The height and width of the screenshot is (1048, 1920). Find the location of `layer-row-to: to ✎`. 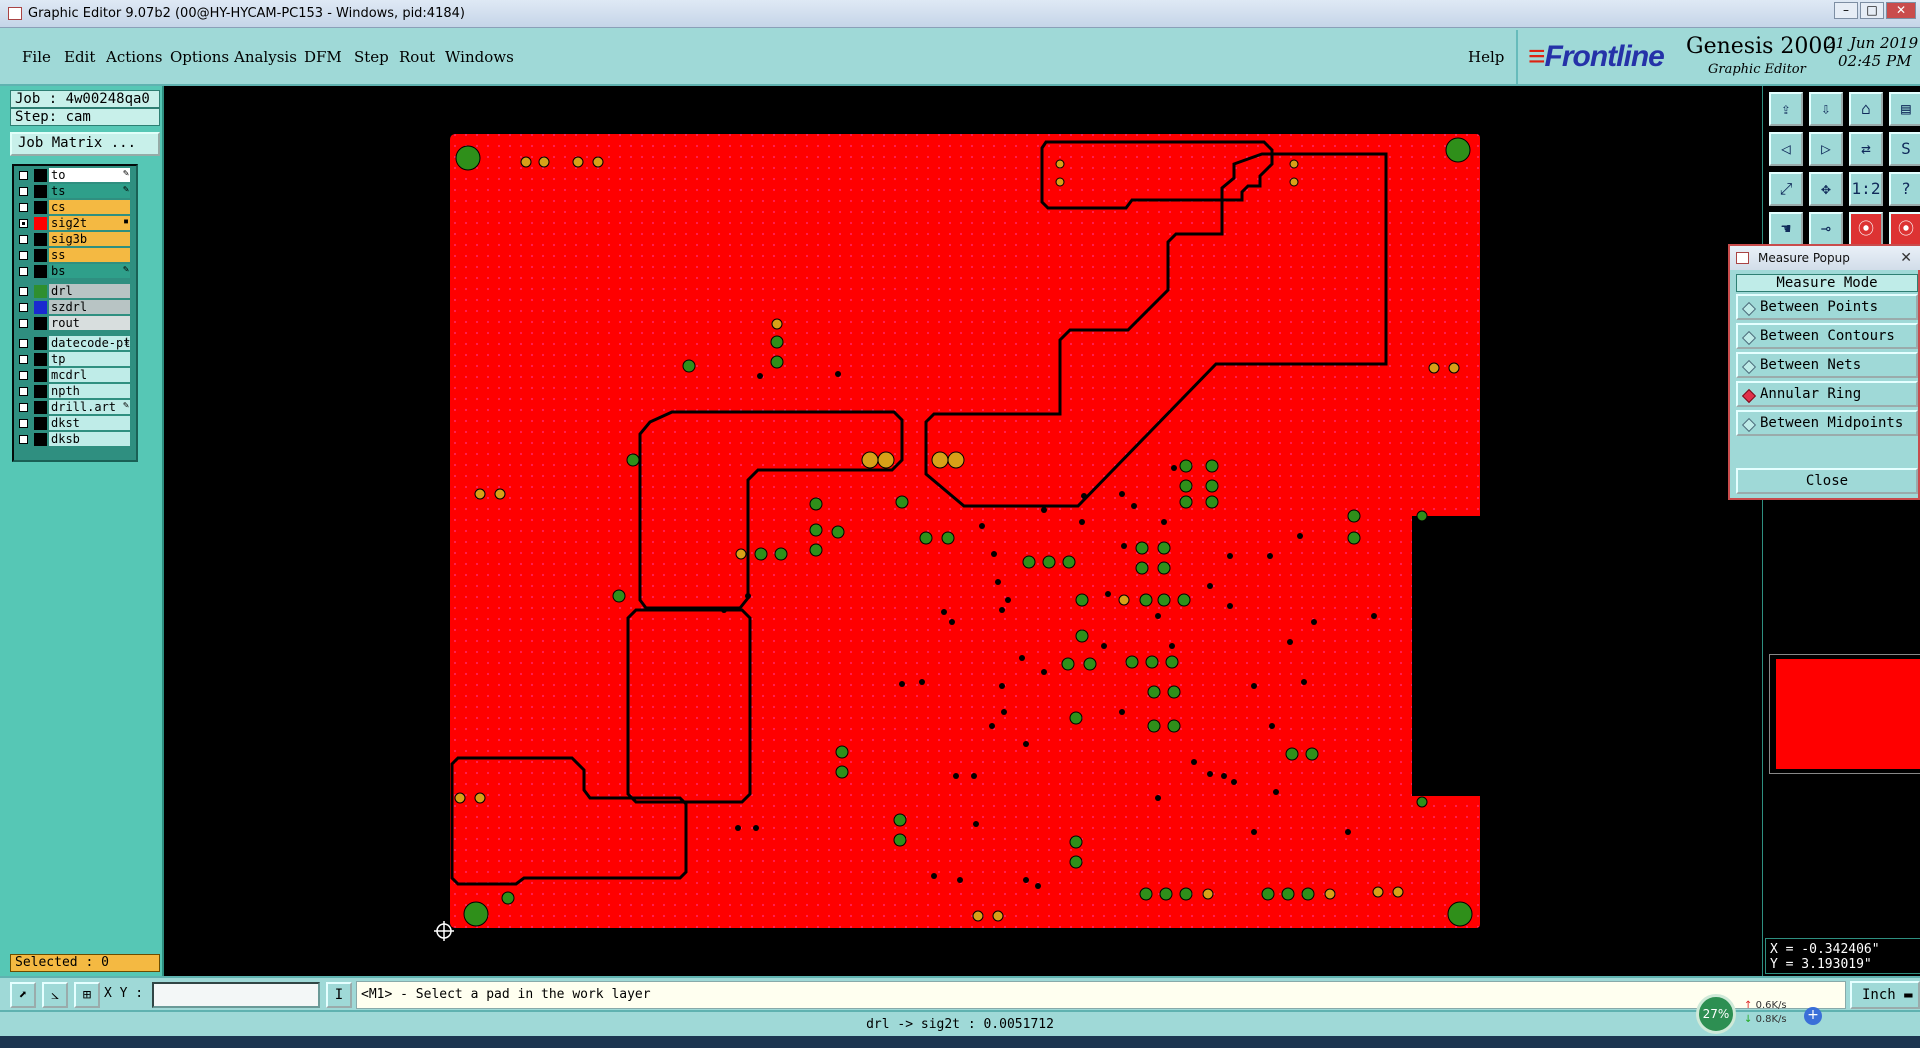

layer-row-to: to ✎ is located at coordinates (73, 175).